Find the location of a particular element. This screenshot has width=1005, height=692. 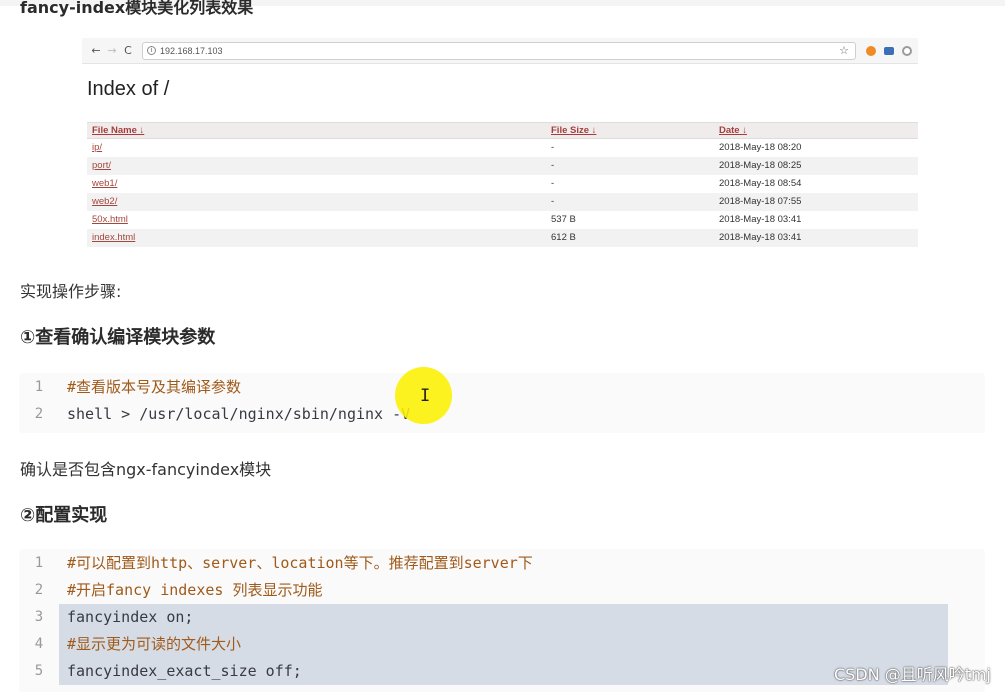

extension-orange-icon is located at coordinates (871, 50).